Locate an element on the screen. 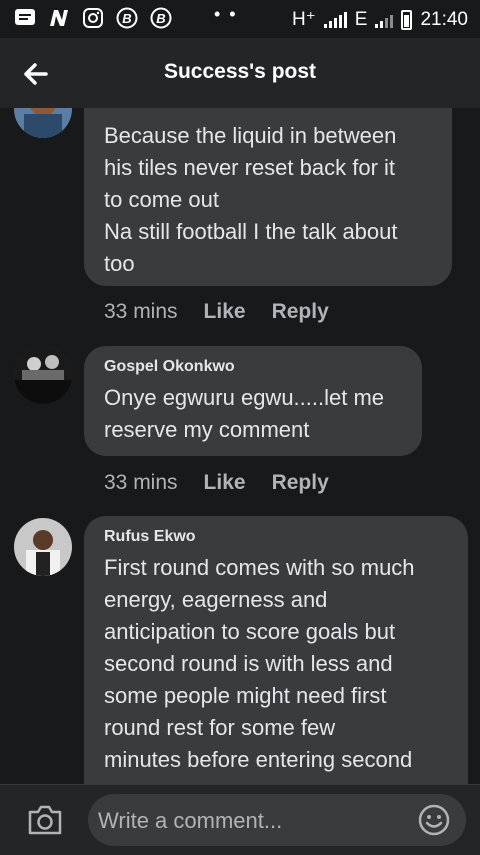 Image resolution: width=480 pixels, height=855 pixels. clock: 21:40 is located at coordinates (444, 19).